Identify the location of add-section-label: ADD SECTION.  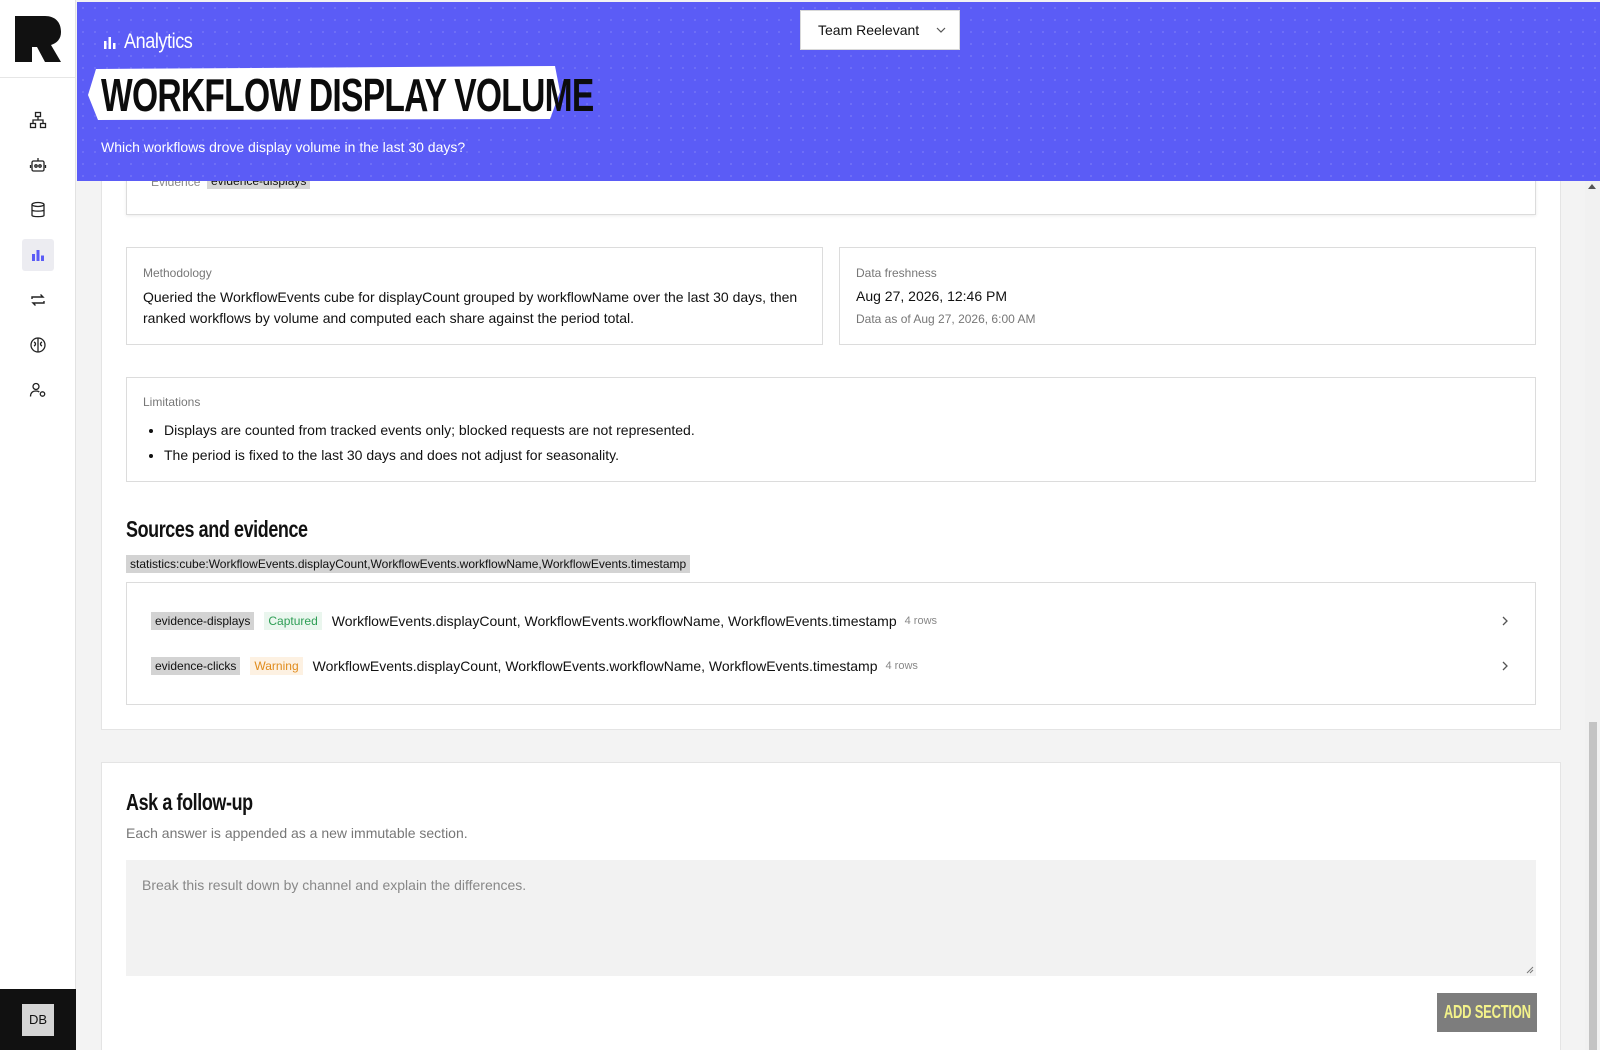
(1487, 1012).